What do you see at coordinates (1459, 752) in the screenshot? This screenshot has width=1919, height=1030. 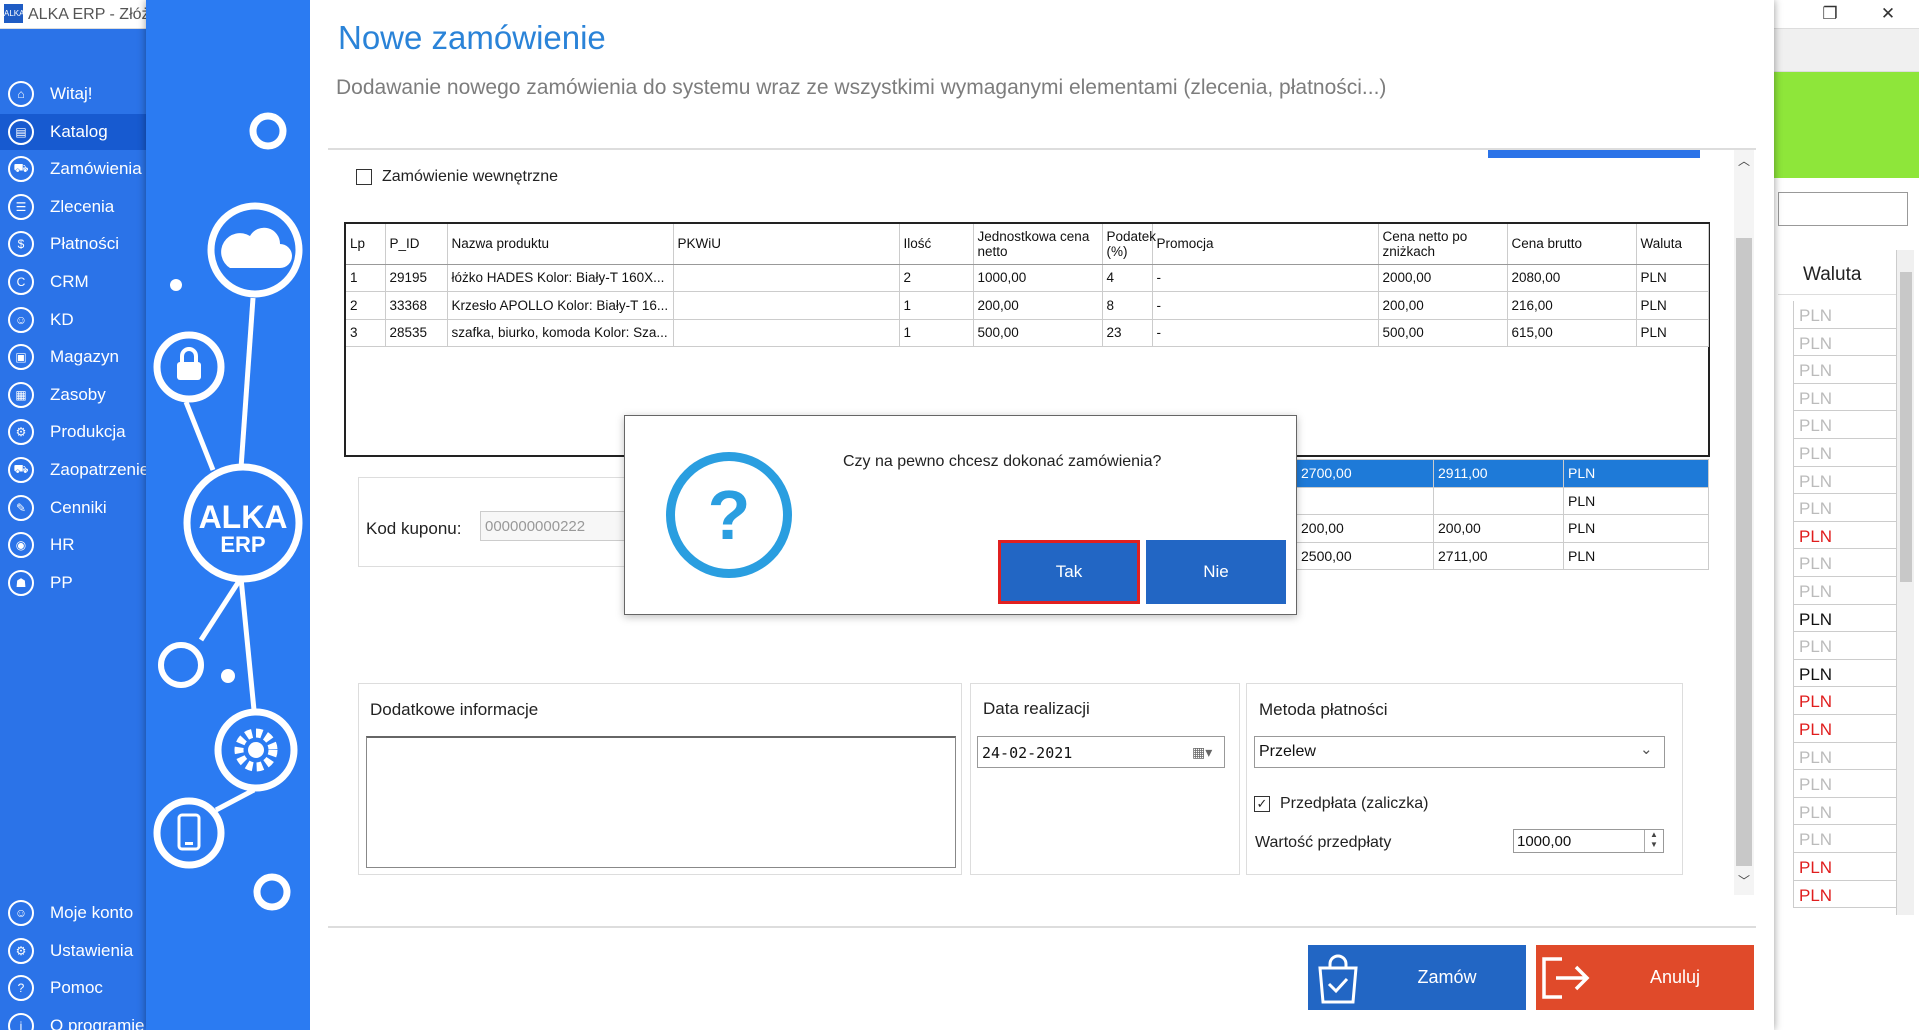 I see `payment-method-select: Przelew` at bounding box center [1459, 752].